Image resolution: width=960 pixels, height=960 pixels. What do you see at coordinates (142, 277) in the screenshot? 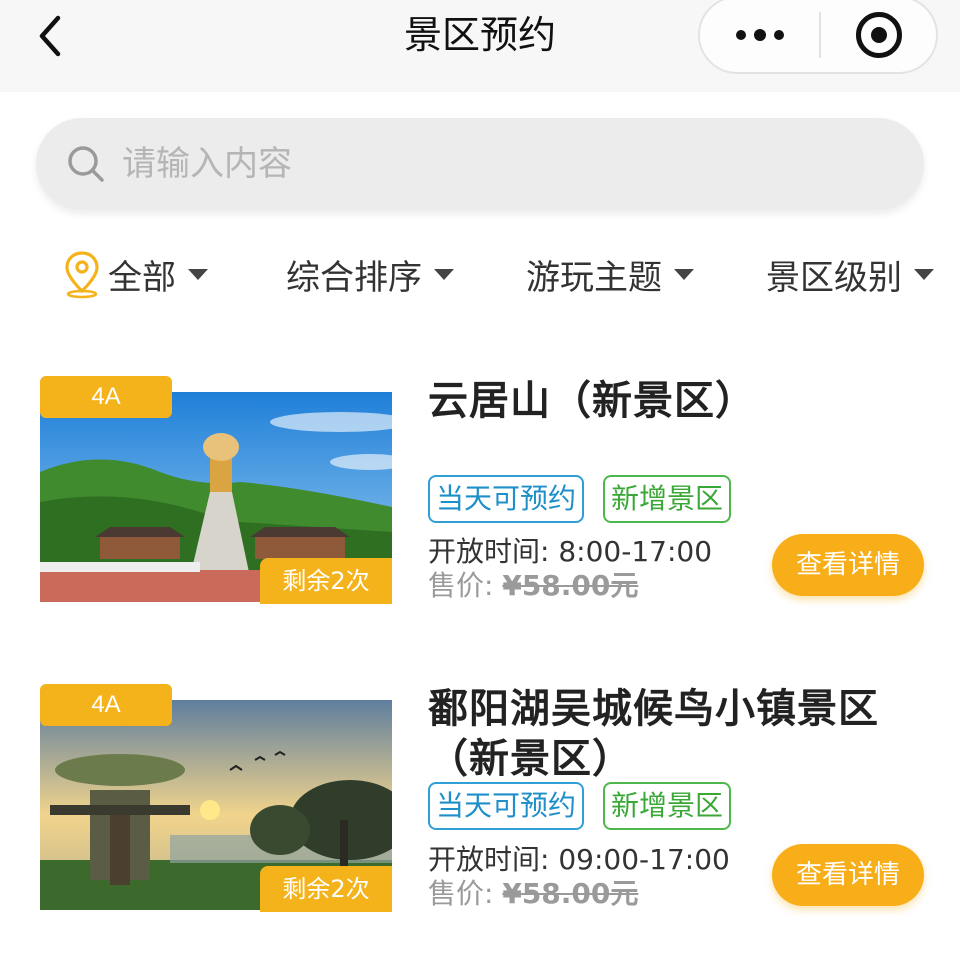
I see `filter-region-label: 全部` at bounding box center [142, 277].